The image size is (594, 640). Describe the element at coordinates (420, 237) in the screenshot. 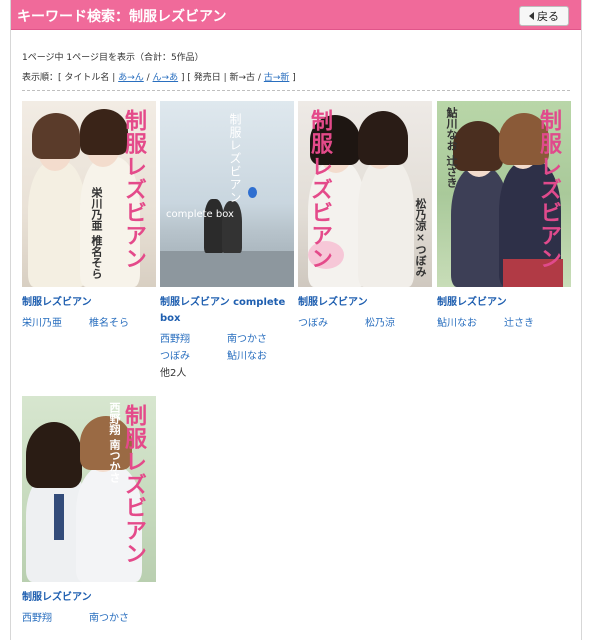

I see `cover-names-text: 松乃涼×つぼみ` at that location.